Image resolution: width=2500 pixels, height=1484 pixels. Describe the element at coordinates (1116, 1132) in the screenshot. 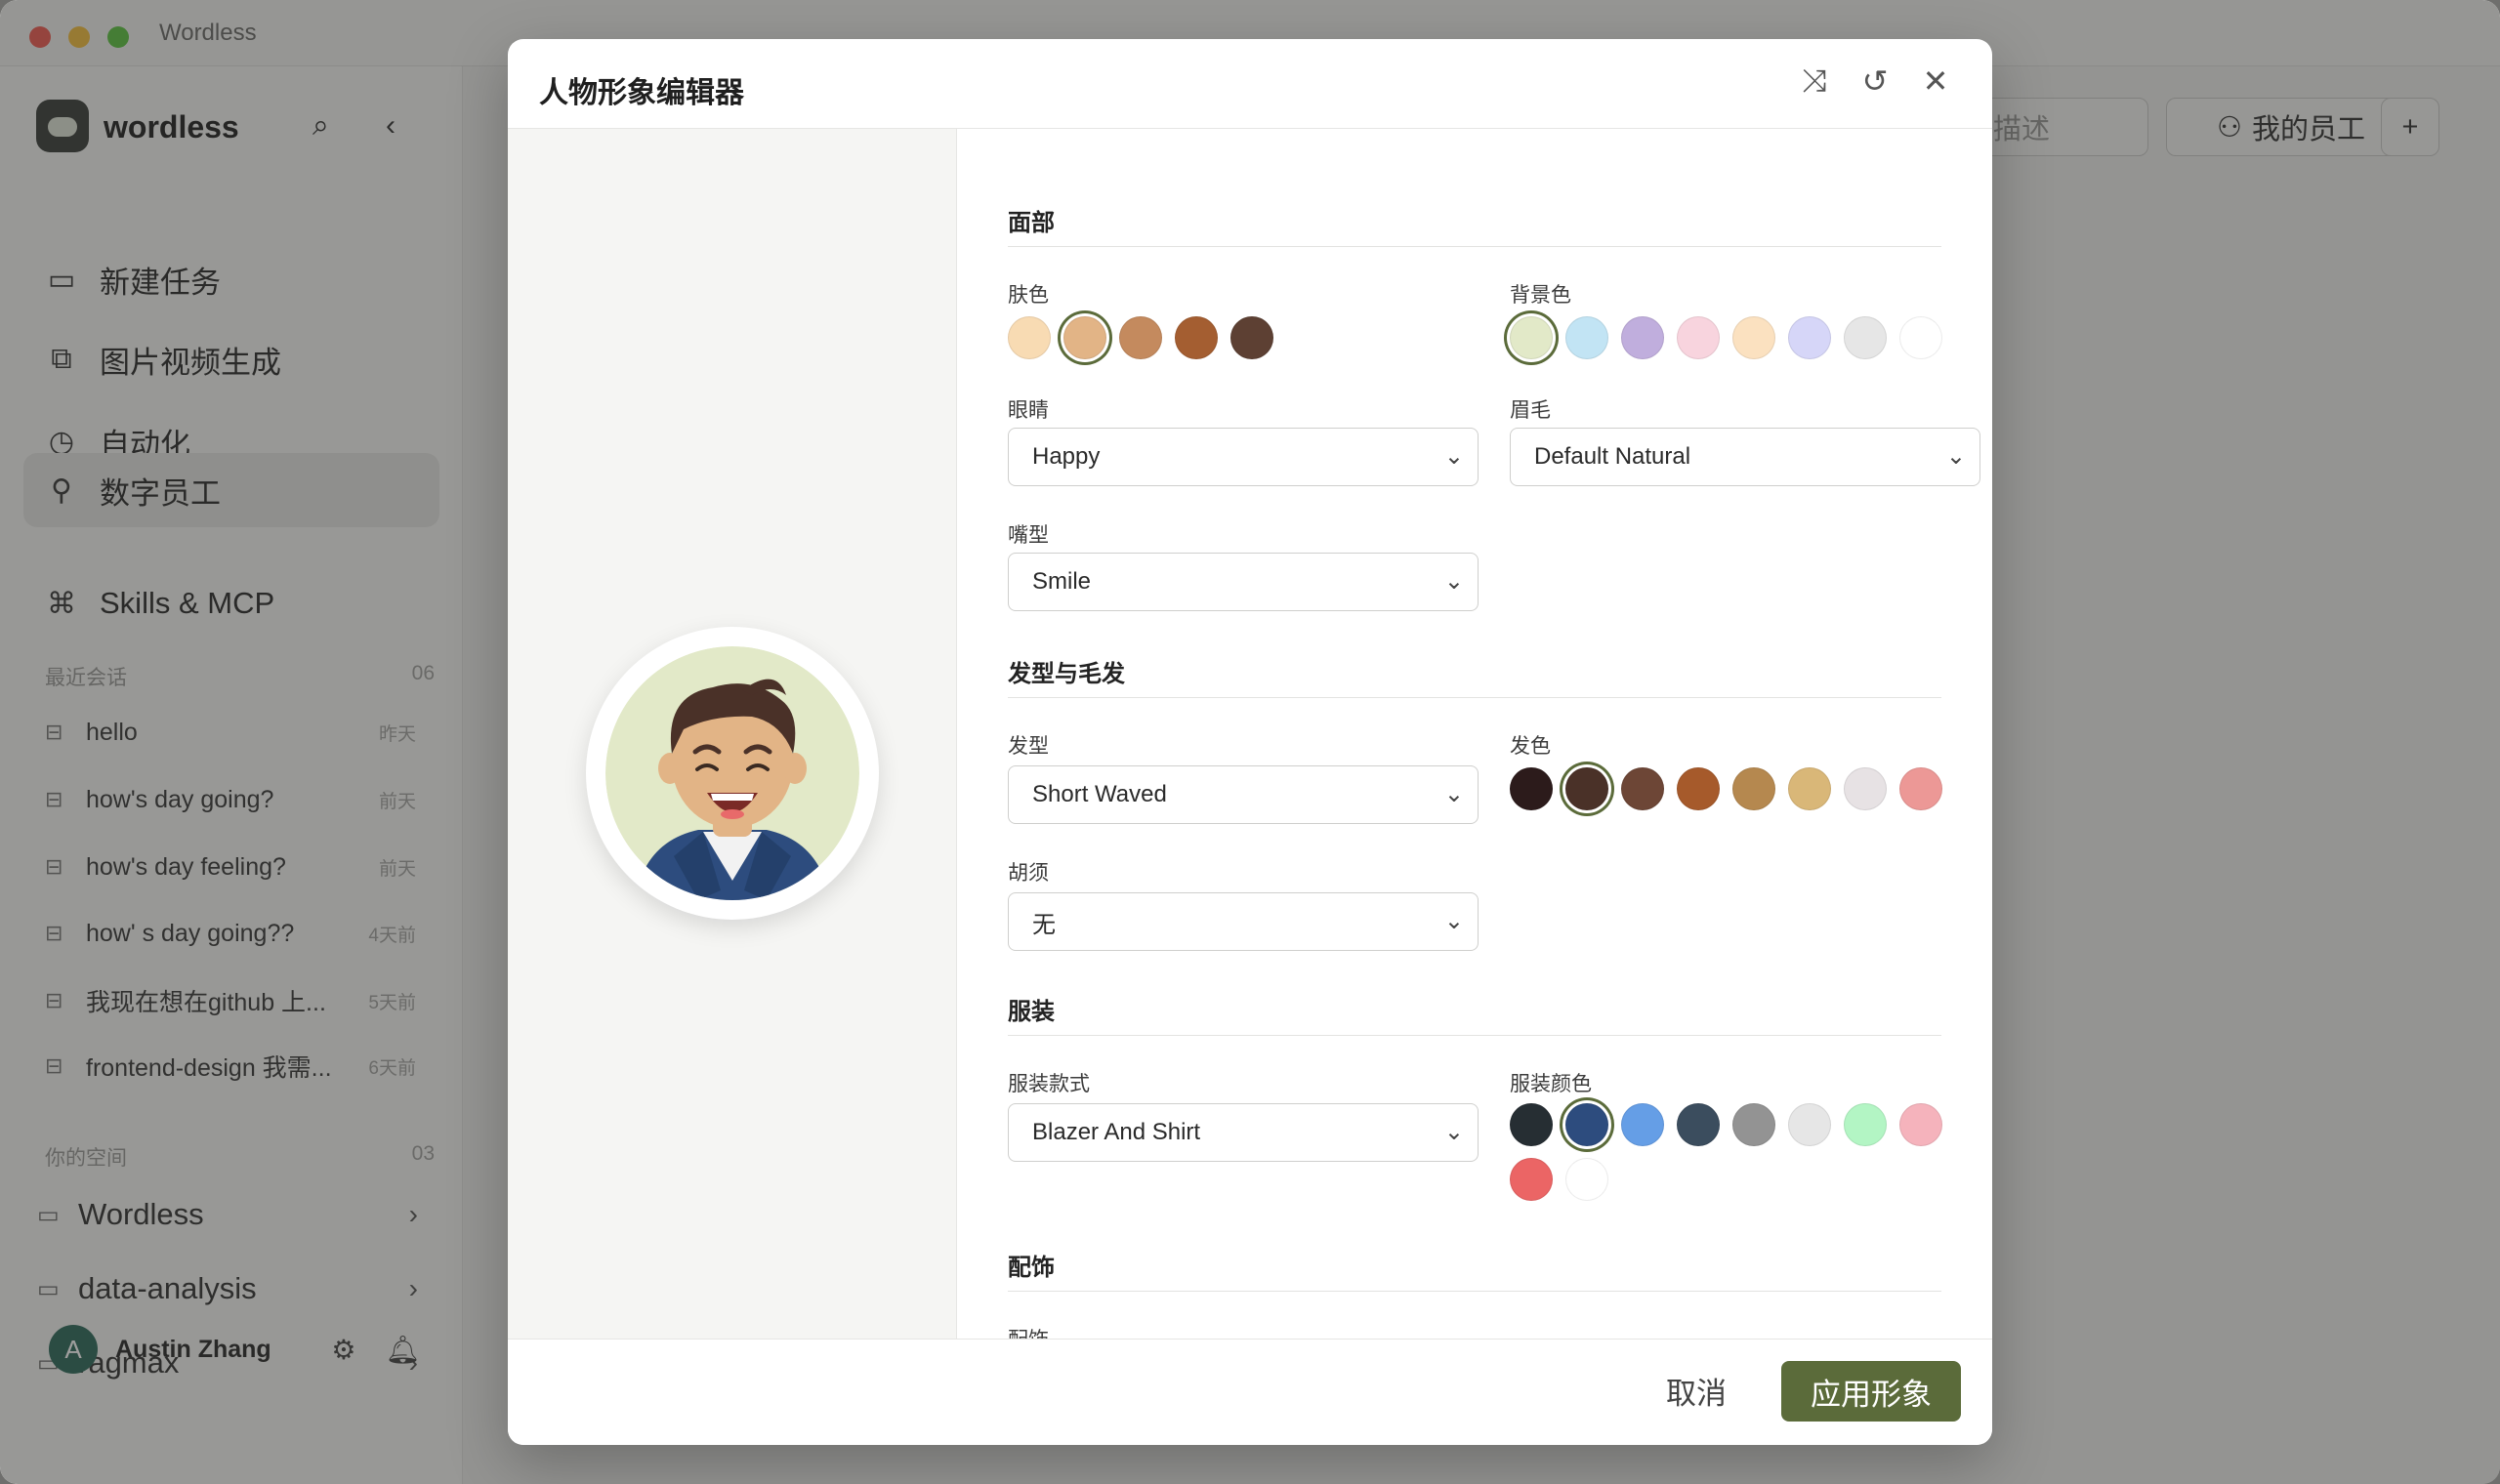

I see `outfit-value: Blazer And Shirt` at that location.